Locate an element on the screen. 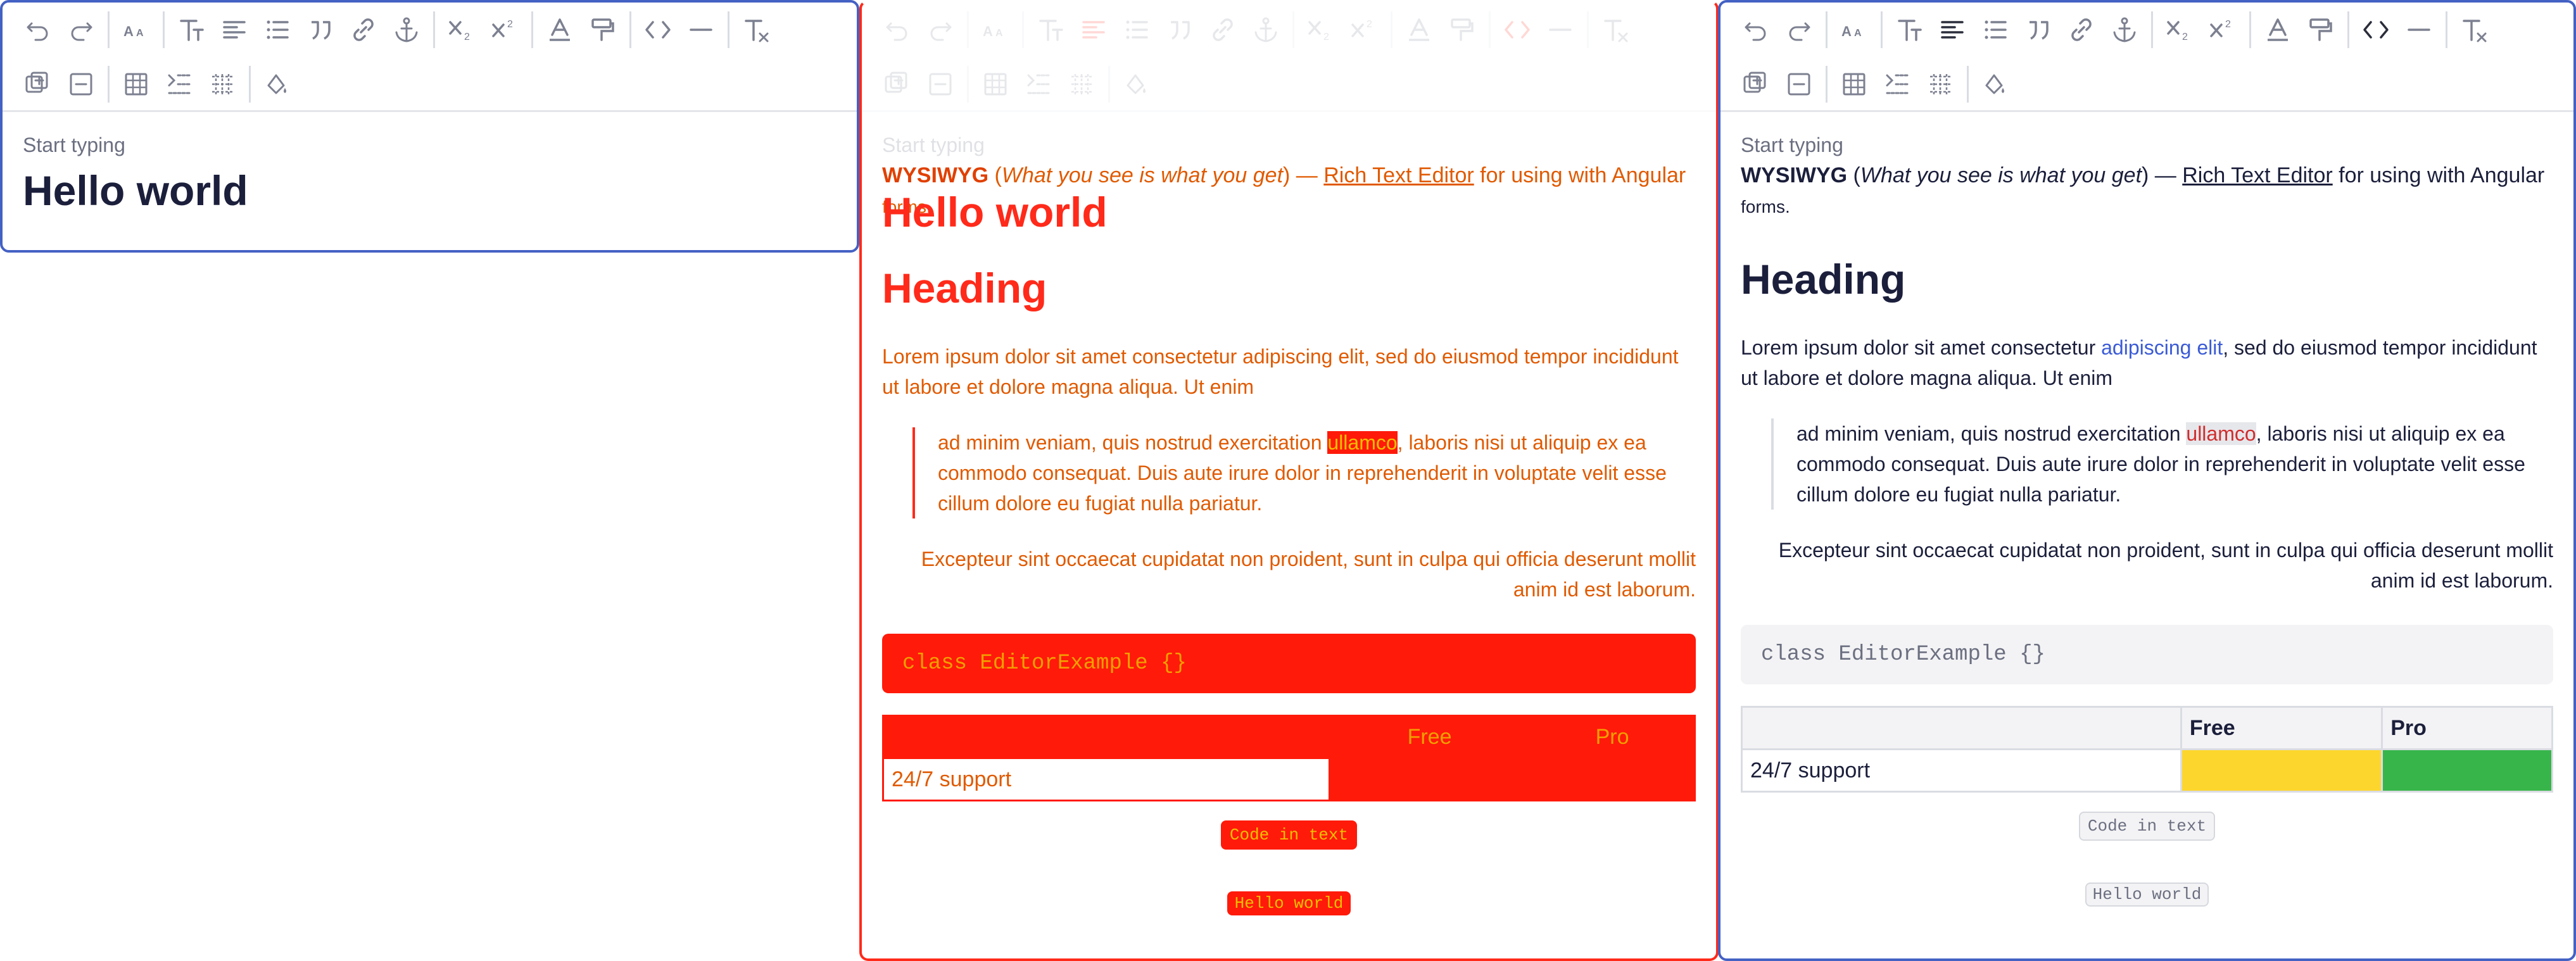  horizontal-rule-icon is located at coordinates (2419, 29).